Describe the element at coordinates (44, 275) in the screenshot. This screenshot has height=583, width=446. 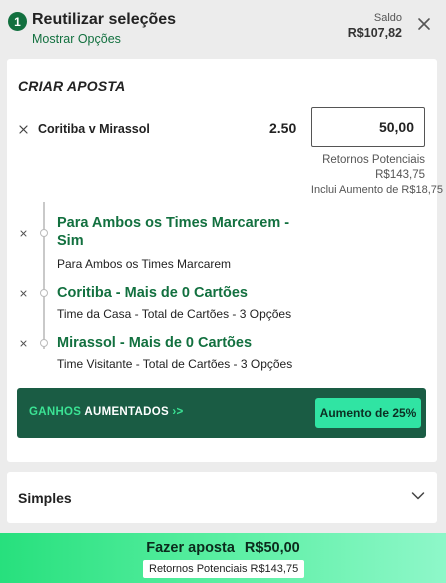
I see `legs-timeline` at that location.